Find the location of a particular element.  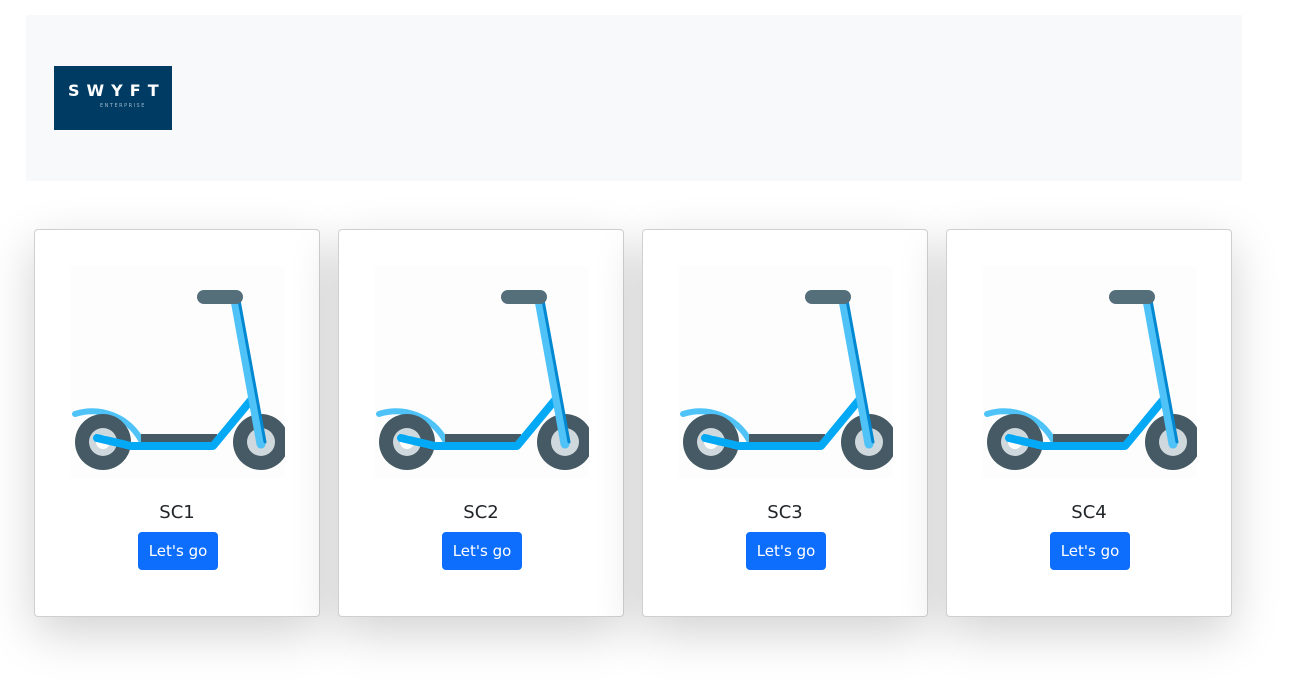

scooter-card: SC2 Let's go is located at coordinates (481, 423).